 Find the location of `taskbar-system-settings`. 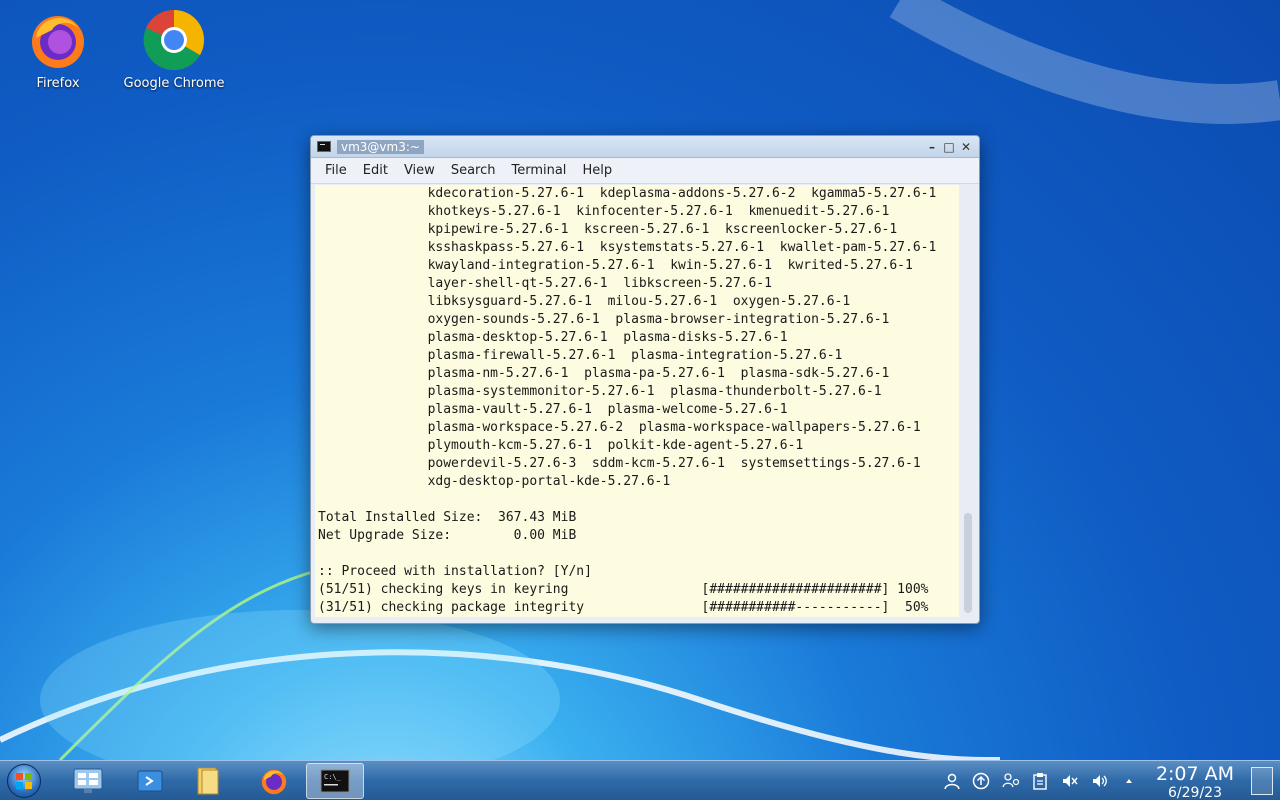

taskbar-system-settings is located at coordinates (88, 781).